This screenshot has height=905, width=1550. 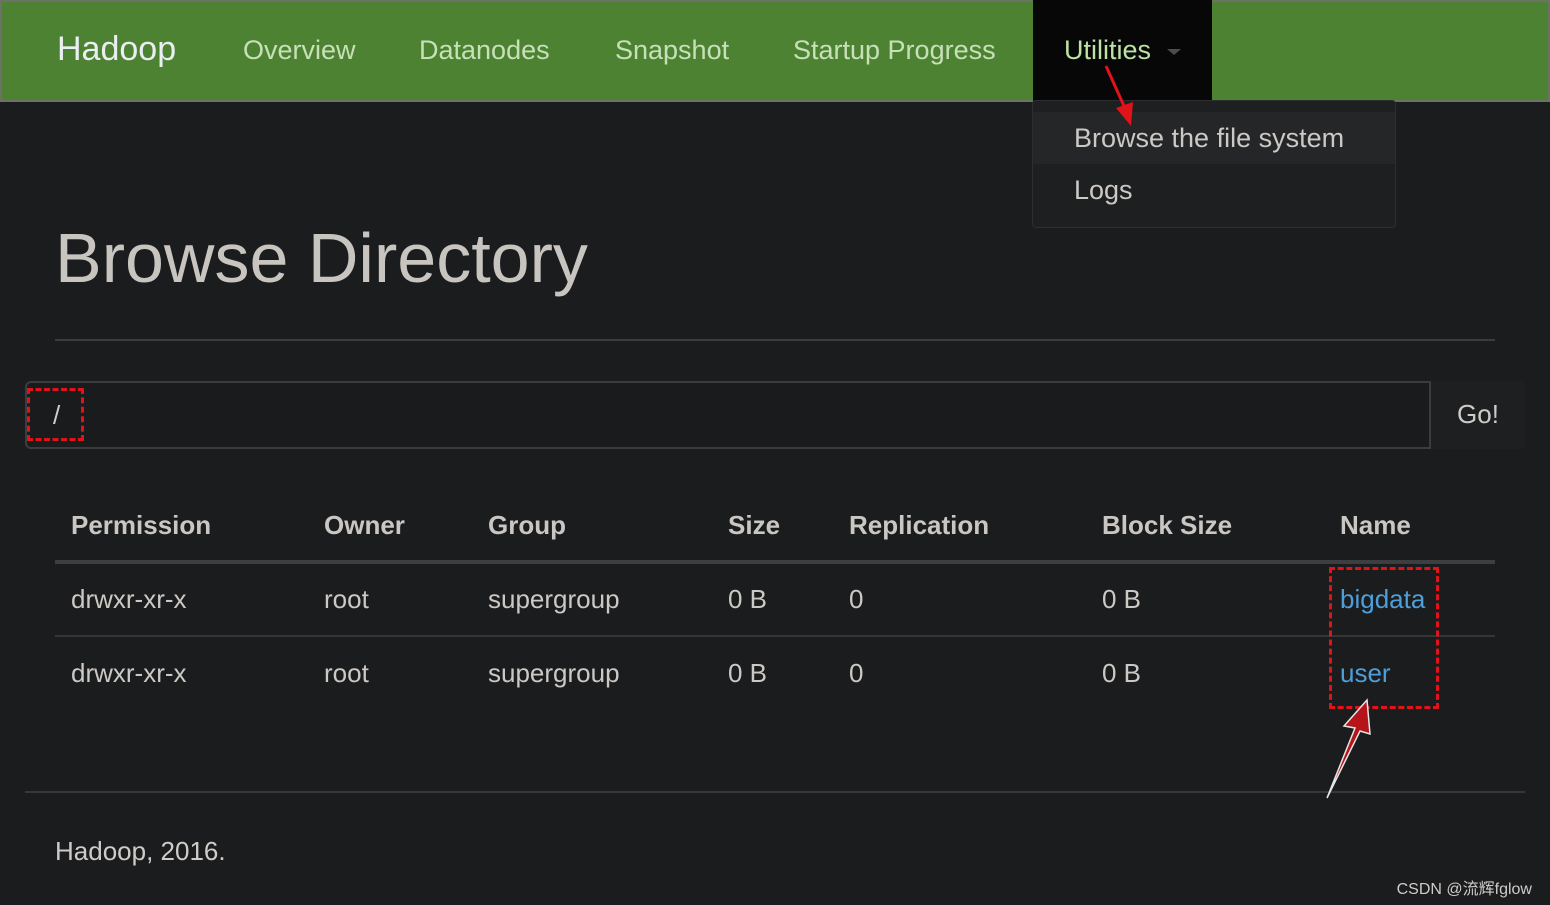 I want to click on footer-divider, so click(x=775, y=792).